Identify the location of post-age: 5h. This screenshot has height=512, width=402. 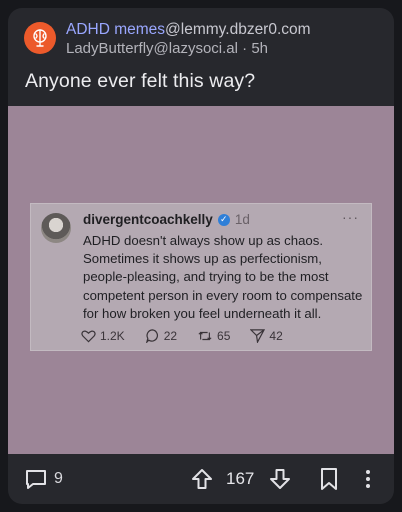
(259, 48).